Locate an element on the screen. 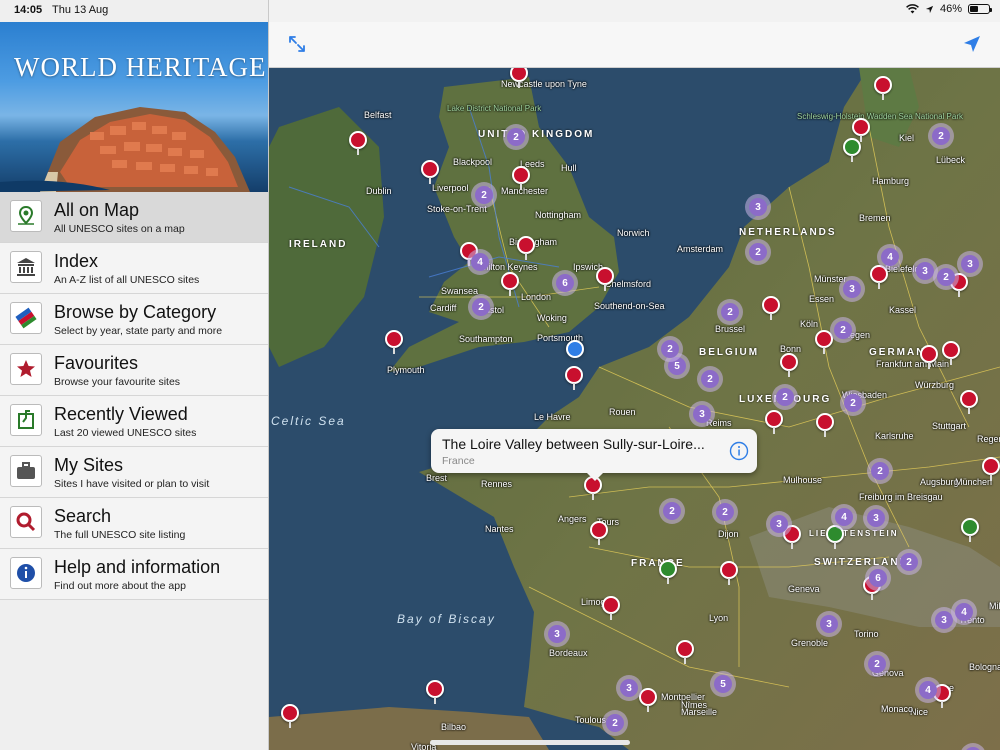 The width and height of the screenshot is (1000, 750). region-label: IRELAND is located at coordinates (318, 244).